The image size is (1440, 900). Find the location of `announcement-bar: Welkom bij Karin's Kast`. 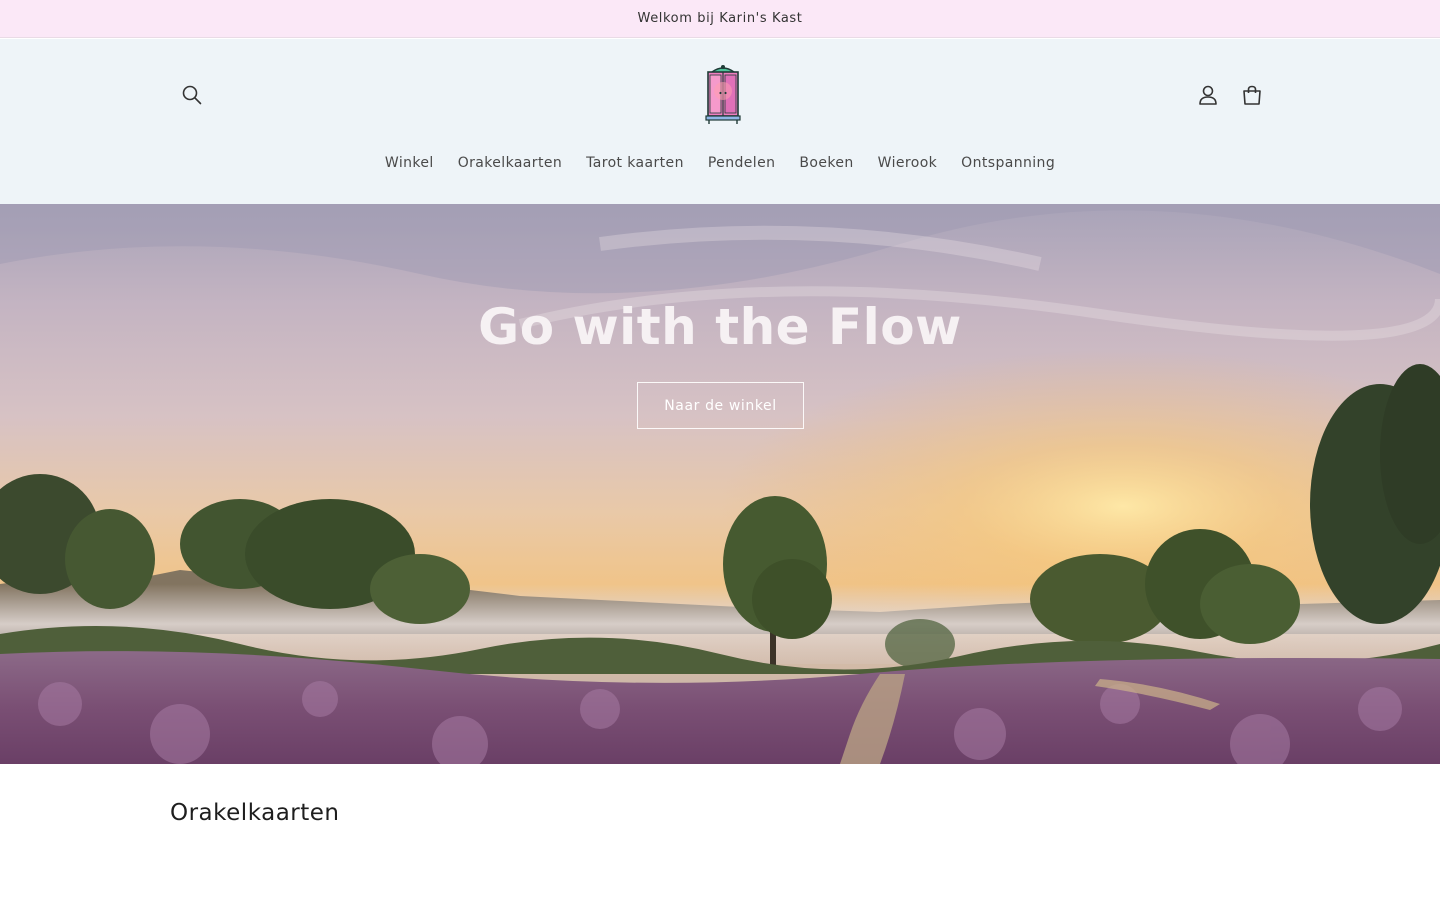

announcement-bar: Welkom bij Karin's Kast is located at coordinates (720, 19).